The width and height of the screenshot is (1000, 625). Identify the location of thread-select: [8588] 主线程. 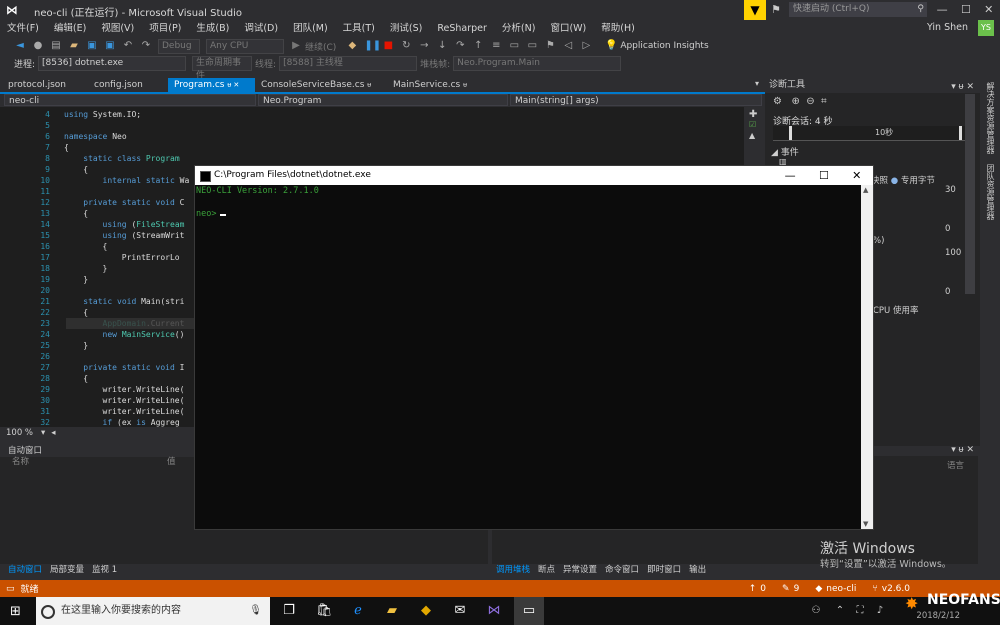
(348, 63).